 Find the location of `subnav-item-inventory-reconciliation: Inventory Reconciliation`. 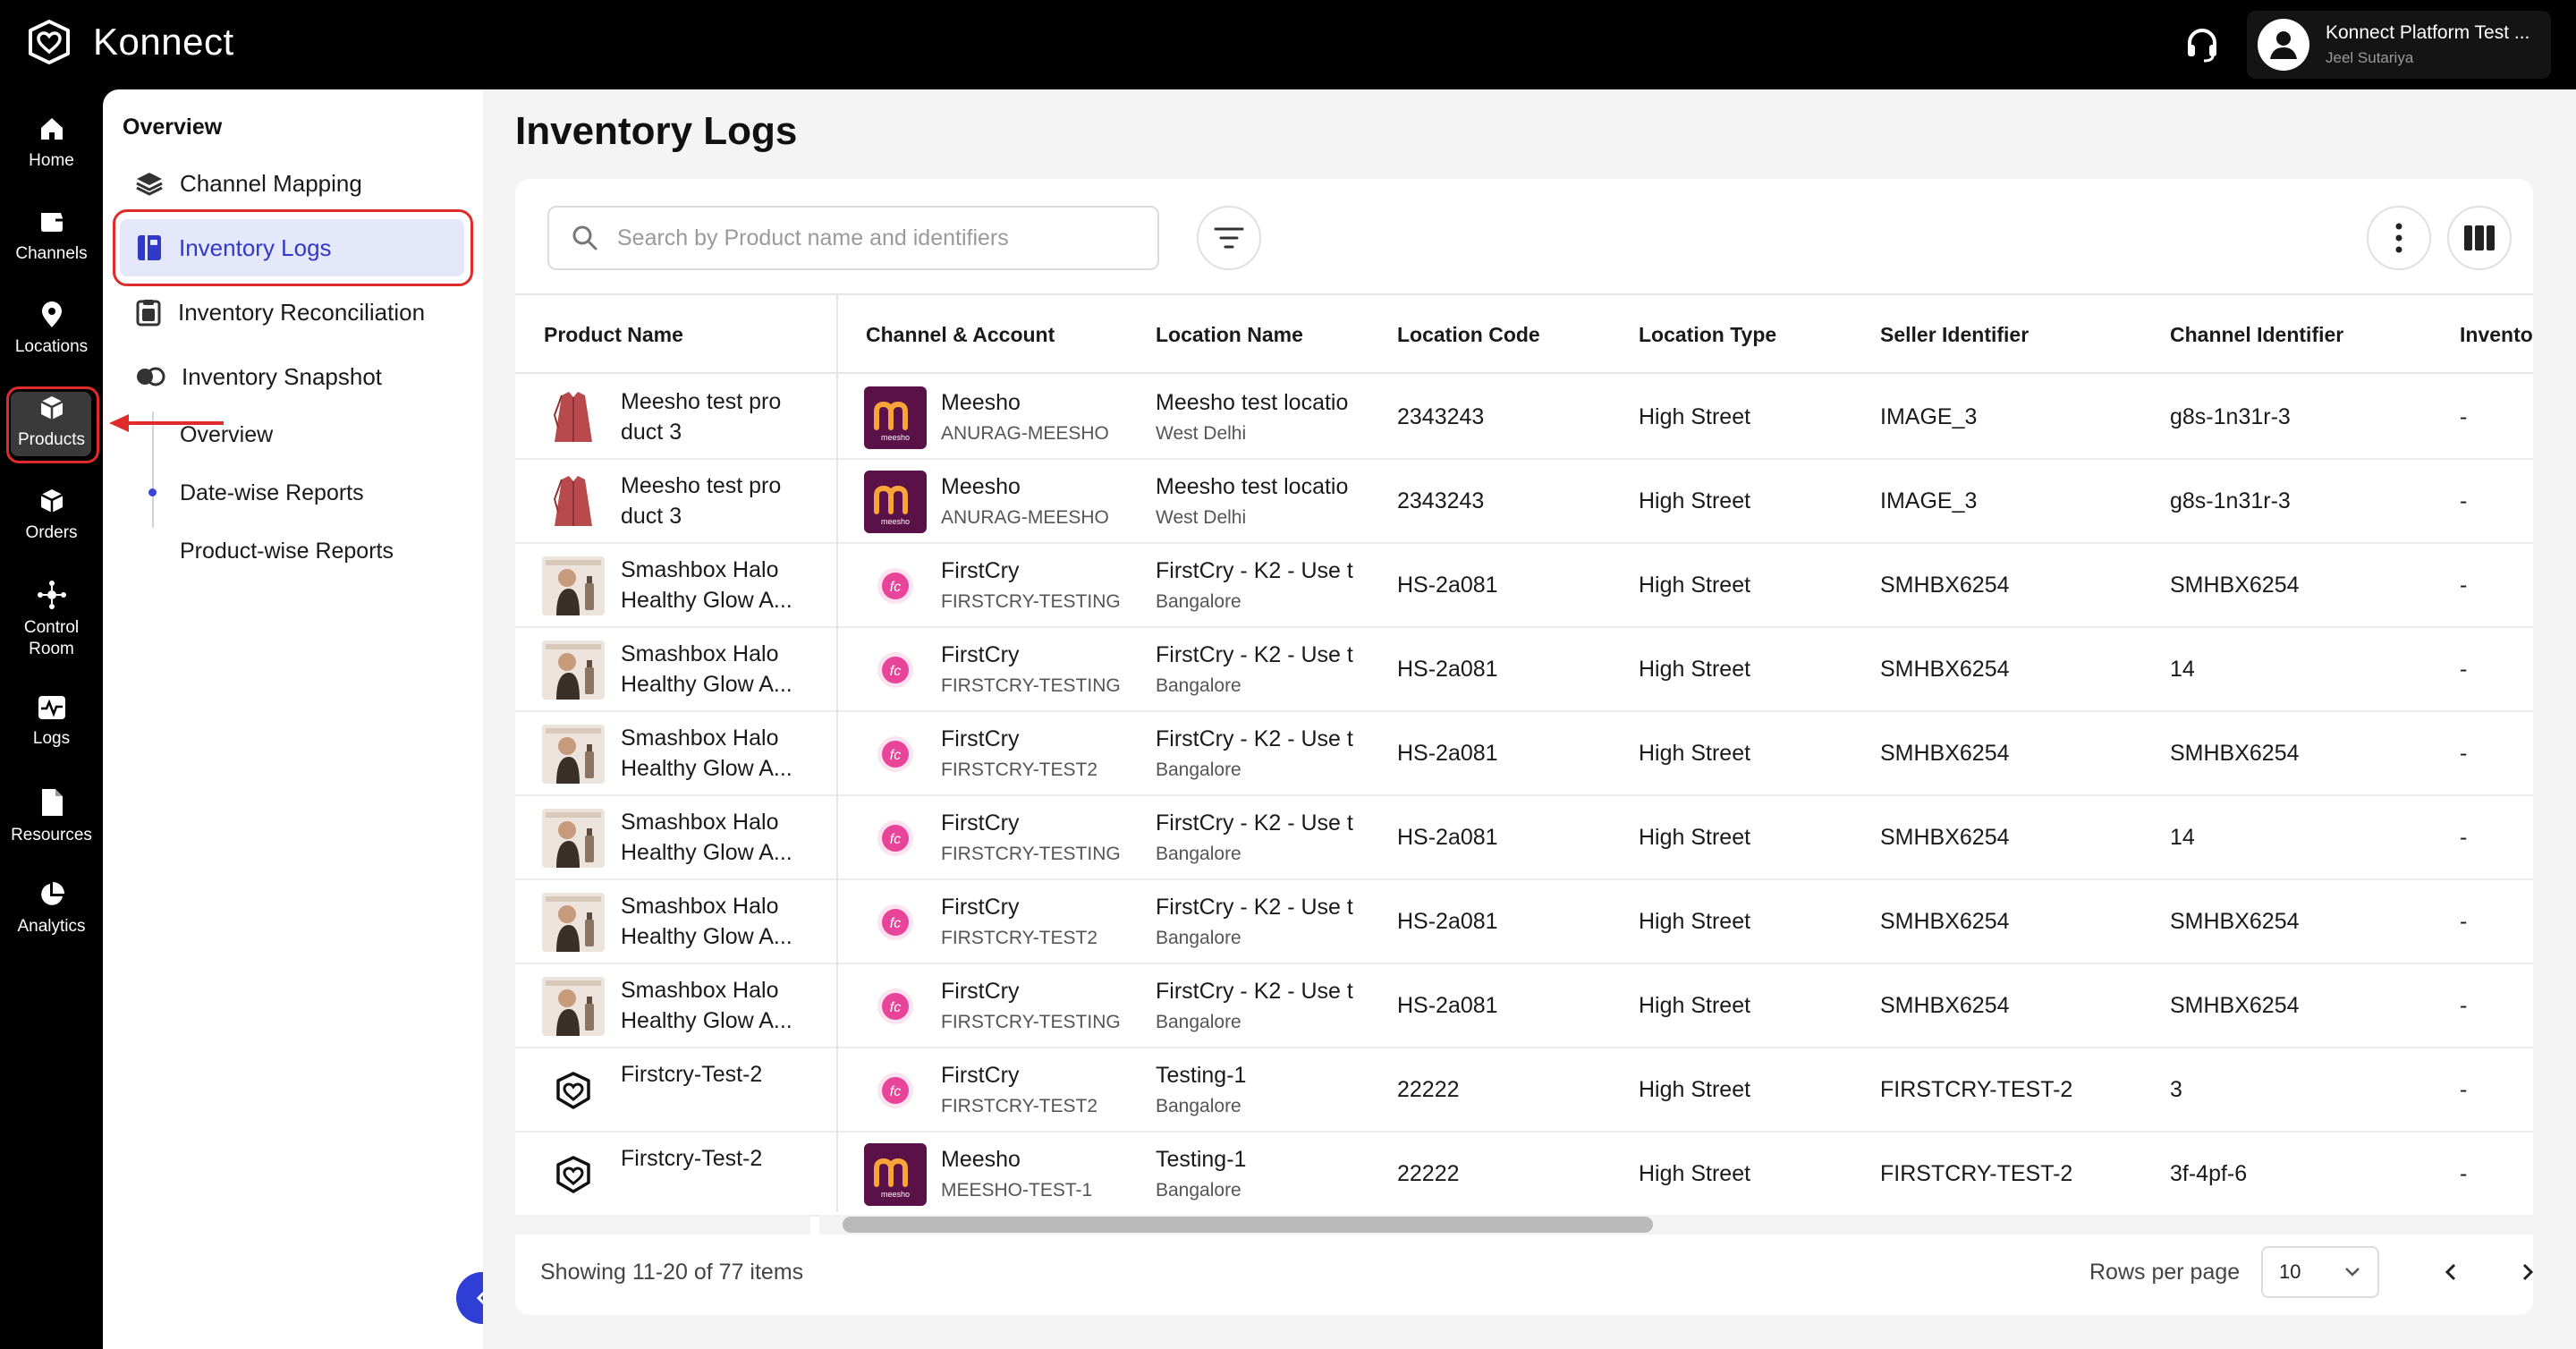

subnav-item-inventory-reconciliation: Inventory Reconciliation is located at coordinates (264, 312).